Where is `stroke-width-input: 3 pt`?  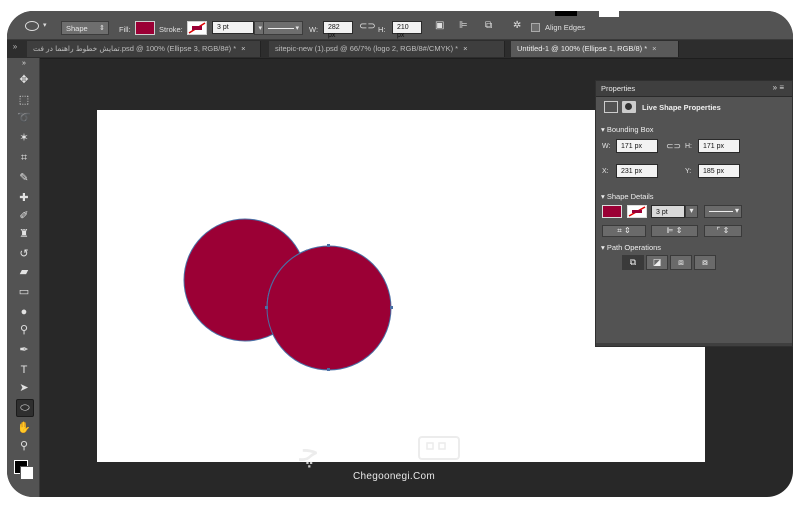
stroke-width-input: 3 pt is located at coordinates (233, 27).